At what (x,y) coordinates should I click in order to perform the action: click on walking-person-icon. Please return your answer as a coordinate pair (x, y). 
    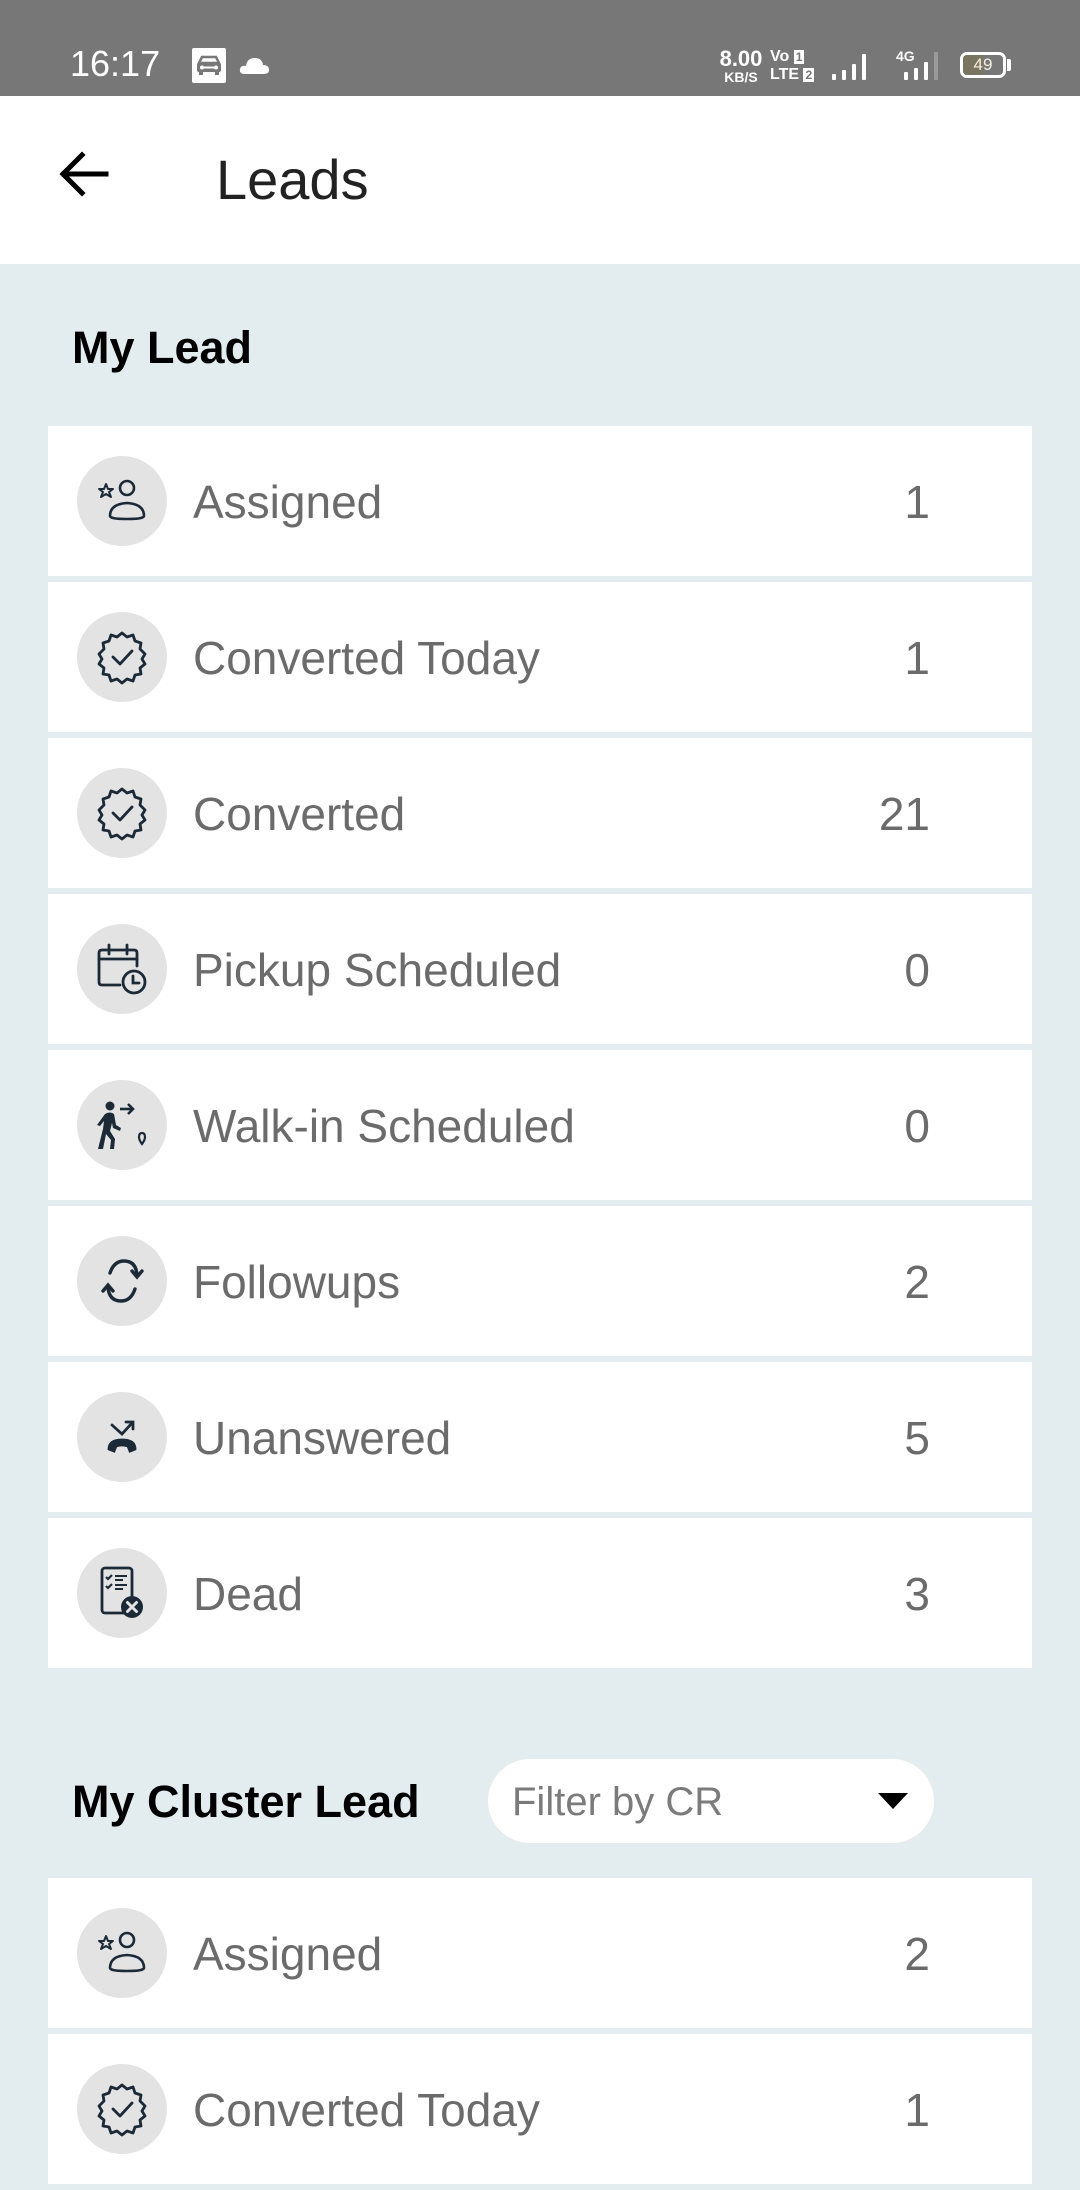
    Looking at the image, I should click on (122, 1125).